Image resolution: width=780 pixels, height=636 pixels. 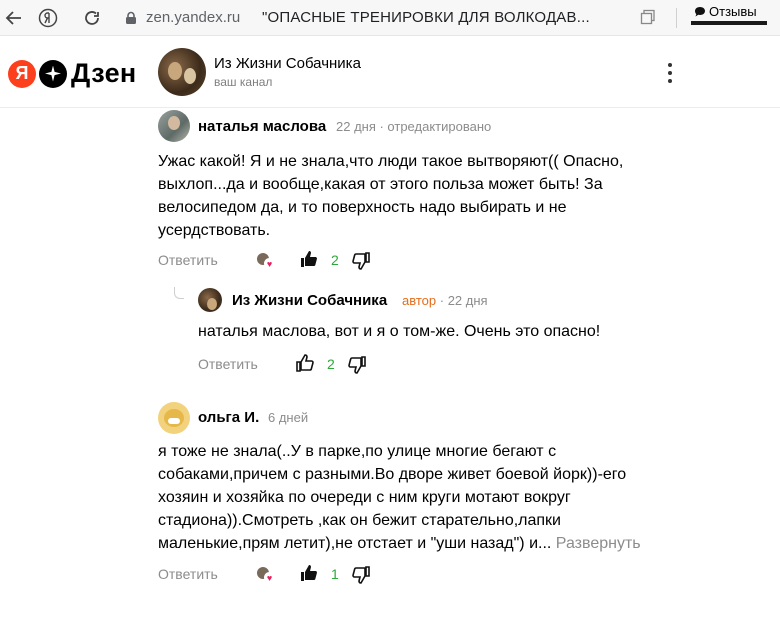 I want to click on tabs-icon, so click(x=648, y=17).